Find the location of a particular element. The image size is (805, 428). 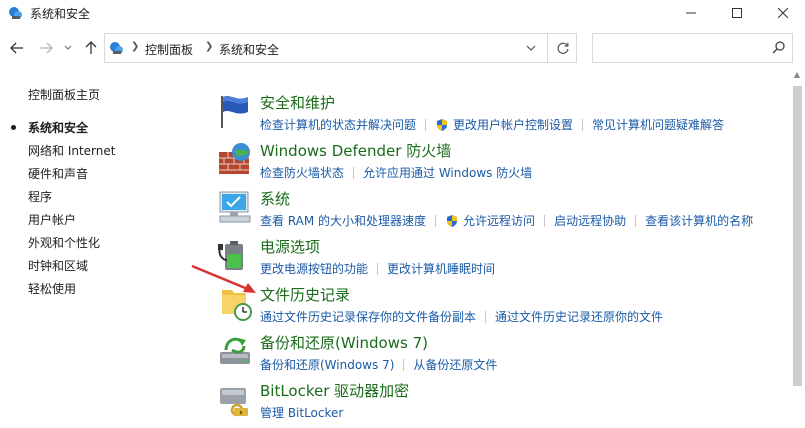

minimize-icon is located at coordinates (691, 13).